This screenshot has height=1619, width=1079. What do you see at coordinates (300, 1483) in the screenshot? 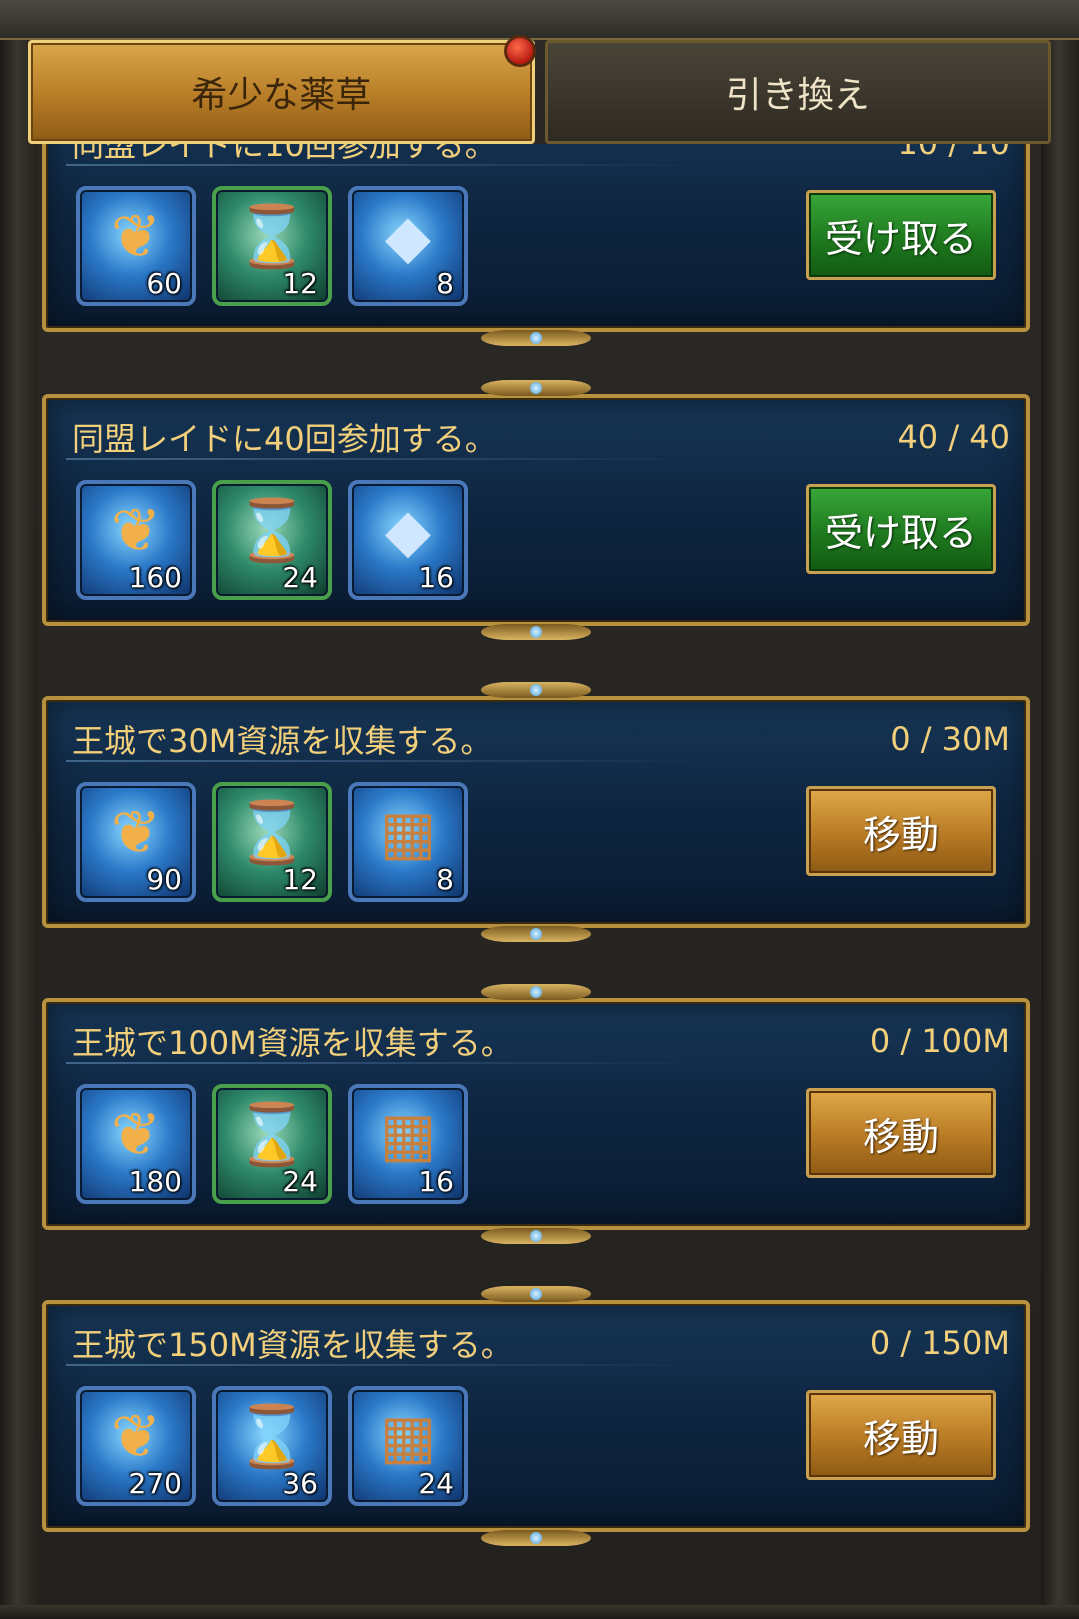
I see `reward-count: 36` at bounding box center [300, 1483].